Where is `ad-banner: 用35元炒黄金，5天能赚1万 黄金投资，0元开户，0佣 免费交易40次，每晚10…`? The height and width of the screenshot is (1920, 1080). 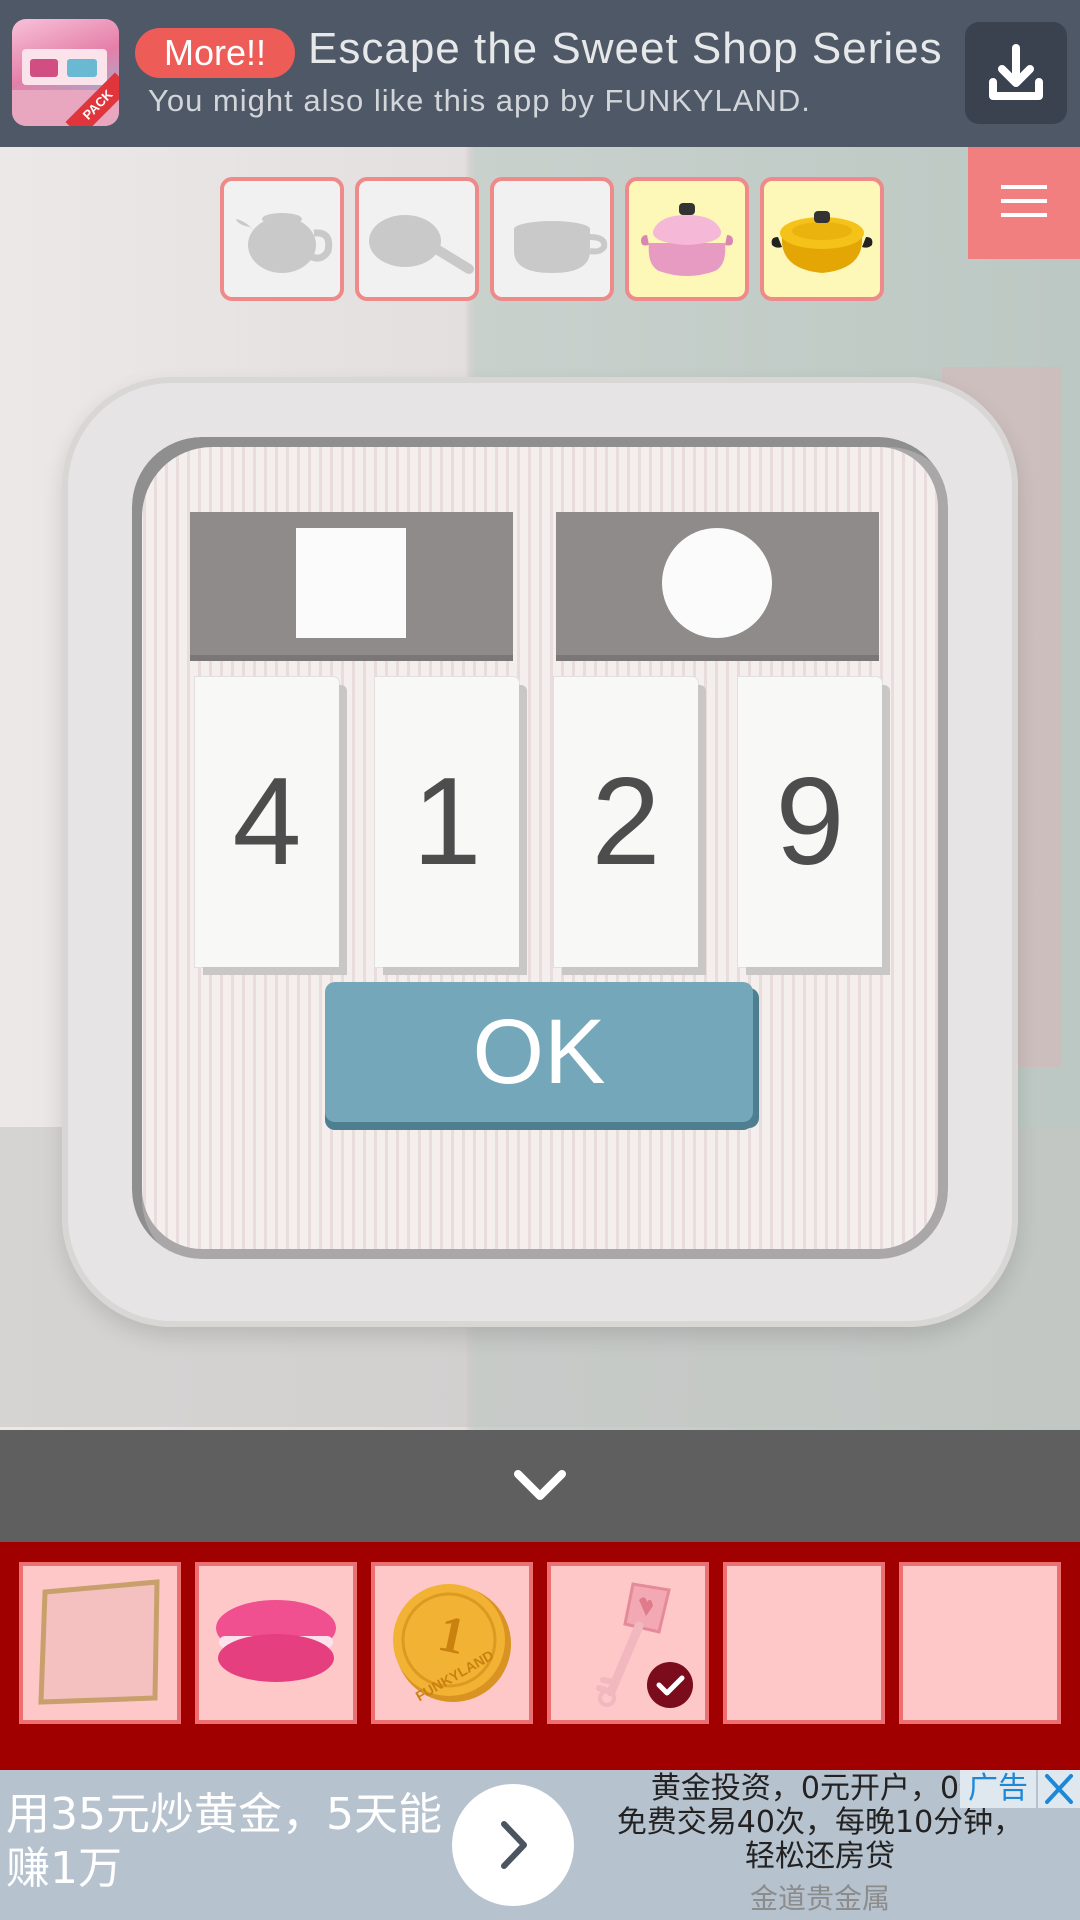
ad-banner: 用35元炒黄金，5天能赚1万 黄金投资，0元开户，0佣 免费交易40次，每晚10… is located at coordinates (540, 1845).